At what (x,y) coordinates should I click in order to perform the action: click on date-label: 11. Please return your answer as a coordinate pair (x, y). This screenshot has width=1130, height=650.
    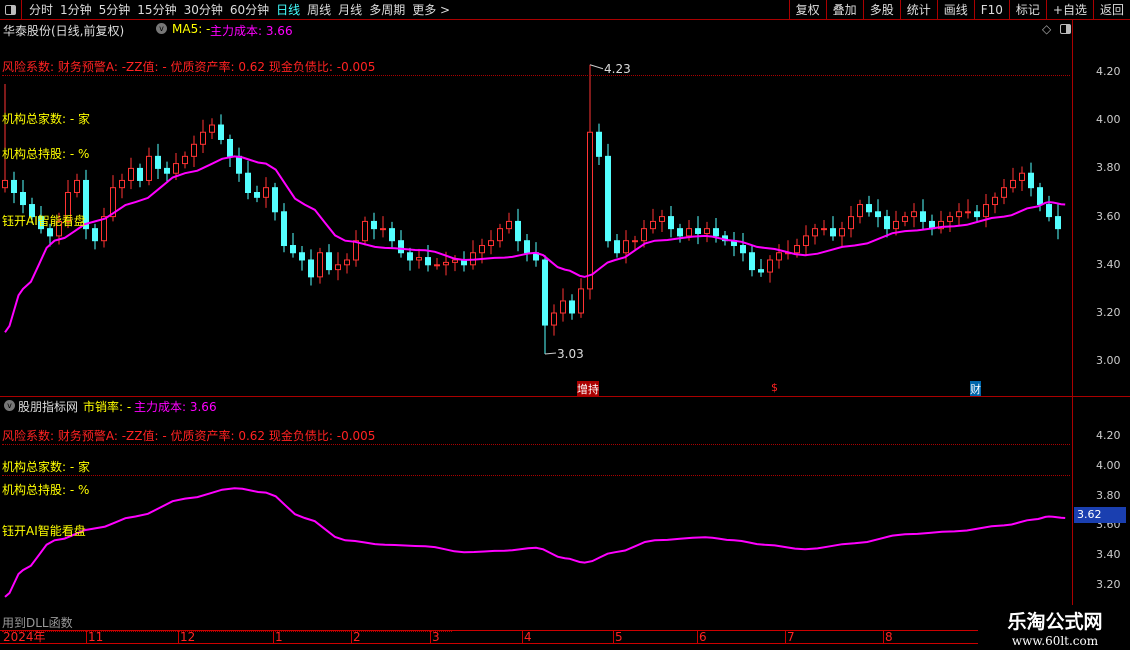
    Looking at the image, I should click on (95, 637).